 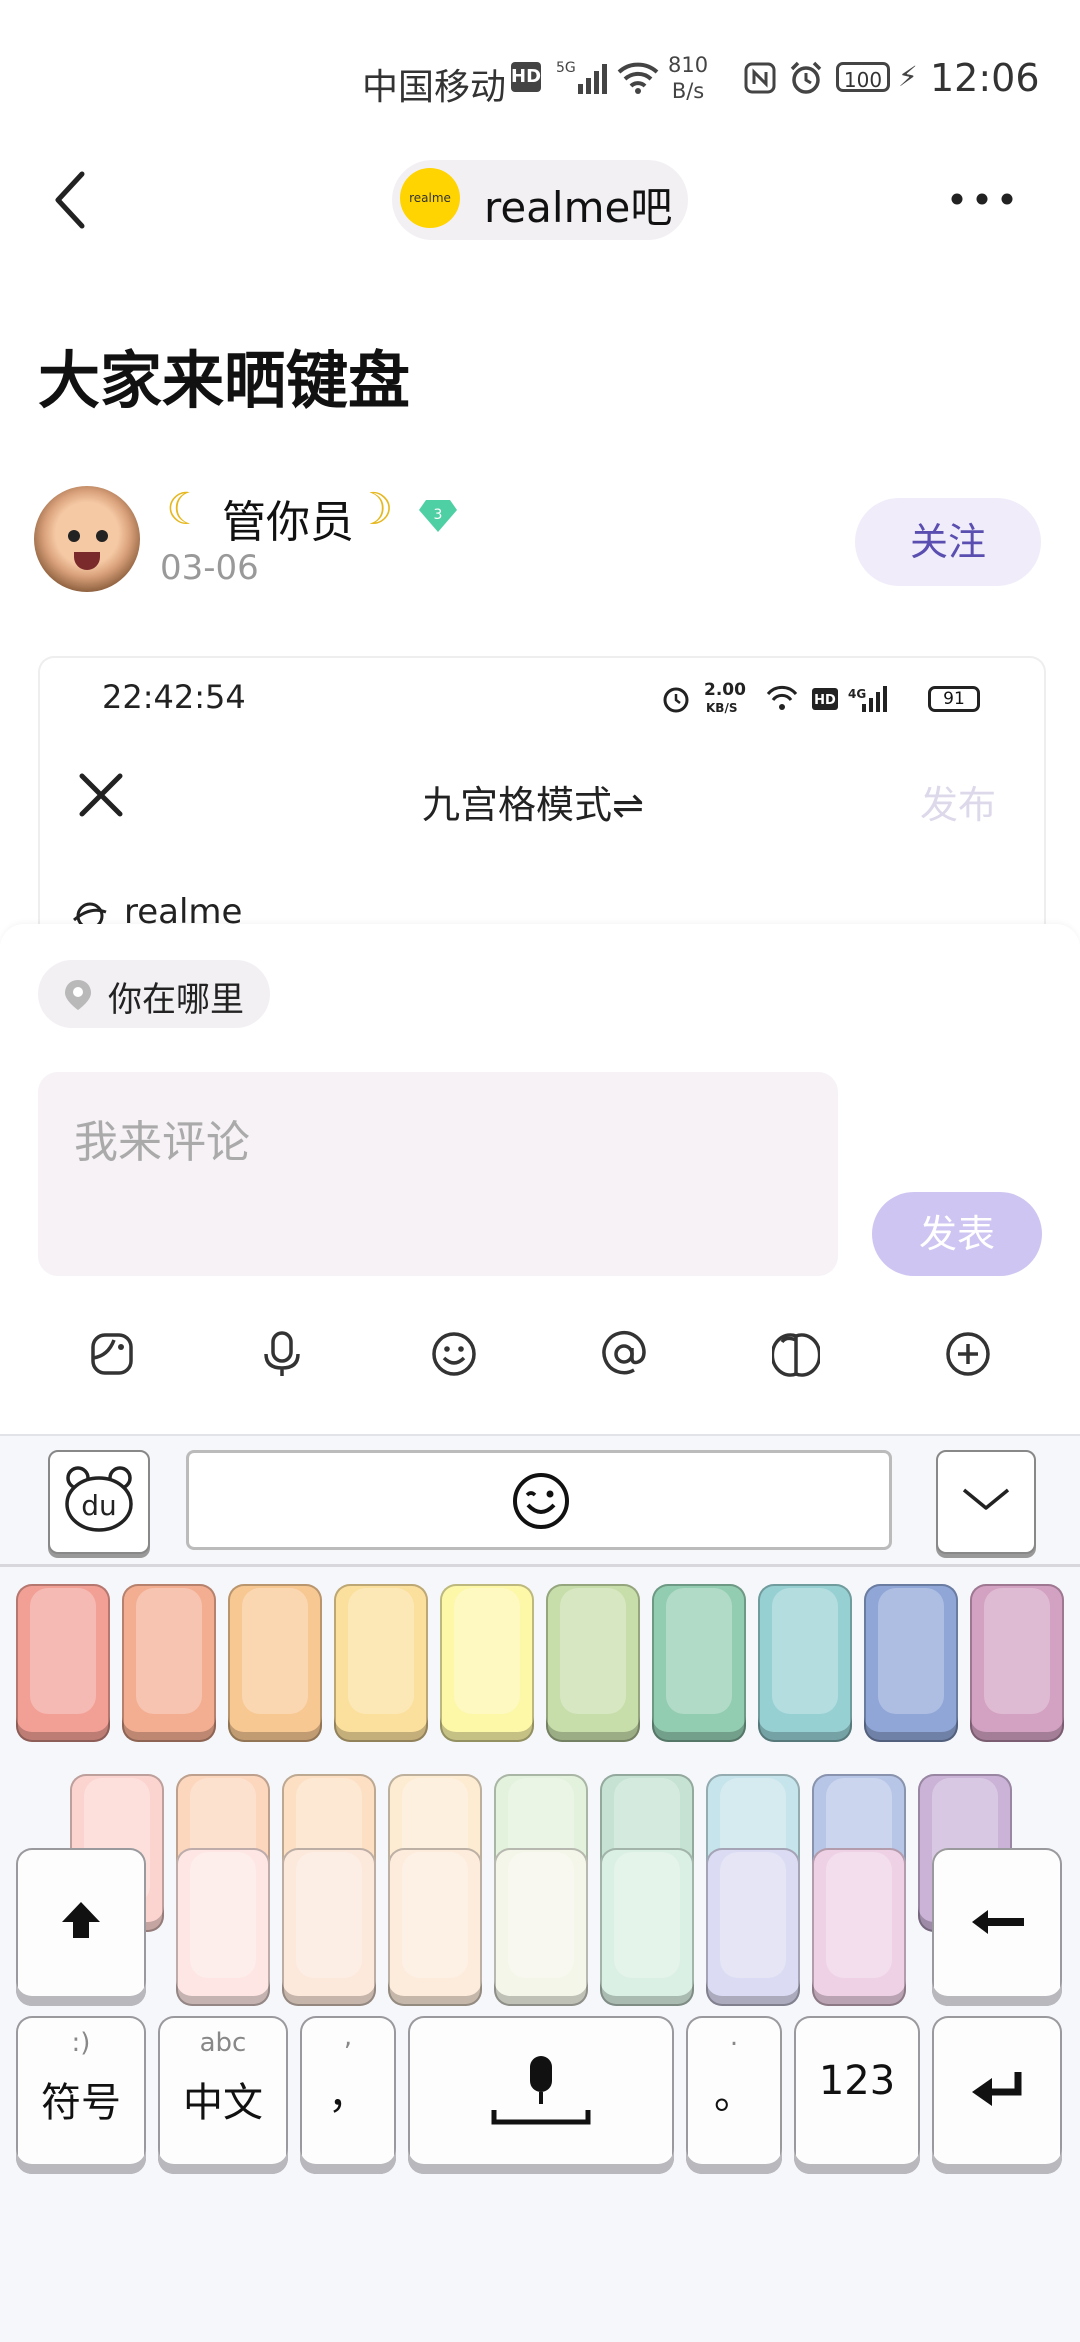 I want to click on embedded-battery: 91, so click(x=954, y=699).